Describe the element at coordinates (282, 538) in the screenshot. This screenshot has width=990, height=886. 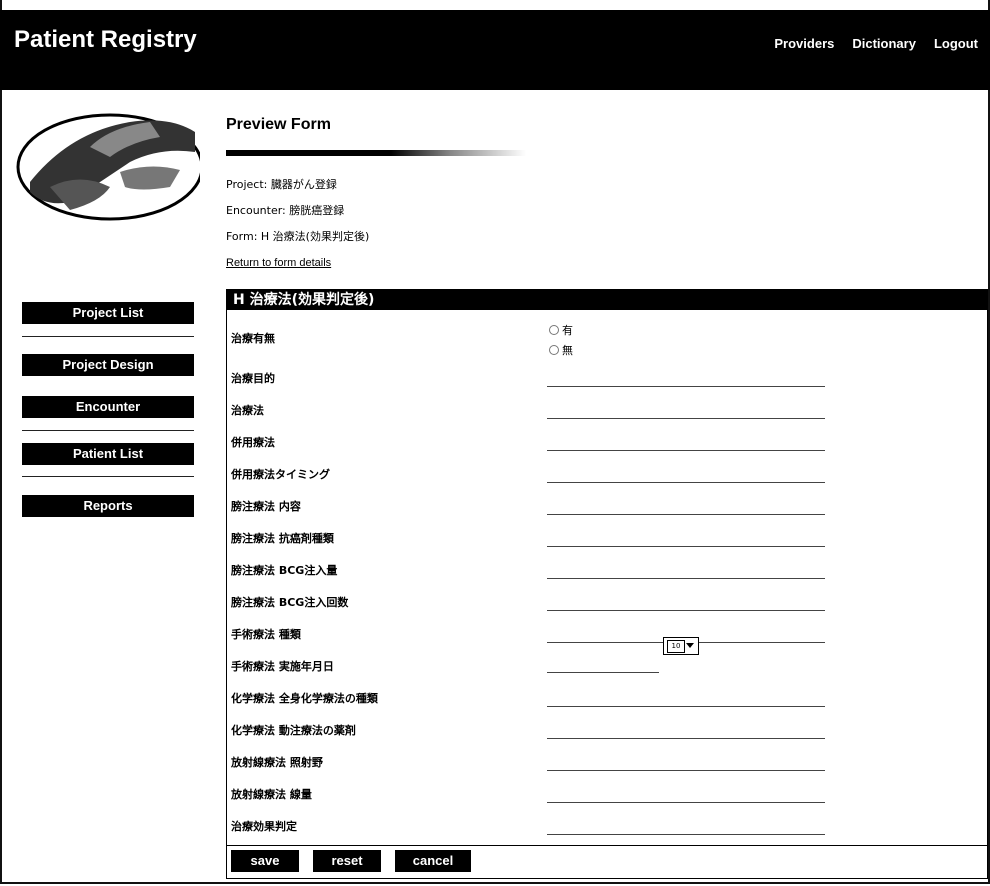
I see `field-label: 膀注療法 抗癌剤種類` at that location.